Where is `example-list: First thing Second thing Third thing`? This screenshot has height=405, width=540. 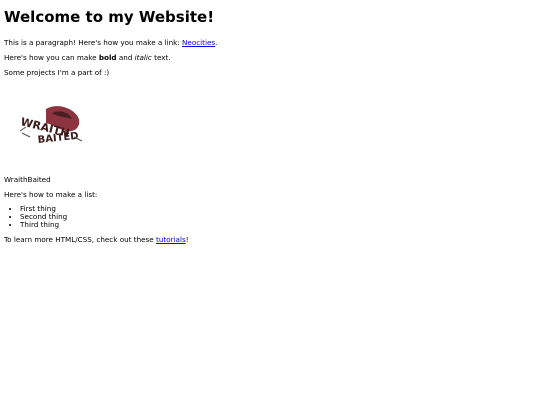 example-list: First thing Second thing Third thing is located at coordinates (272, 217).